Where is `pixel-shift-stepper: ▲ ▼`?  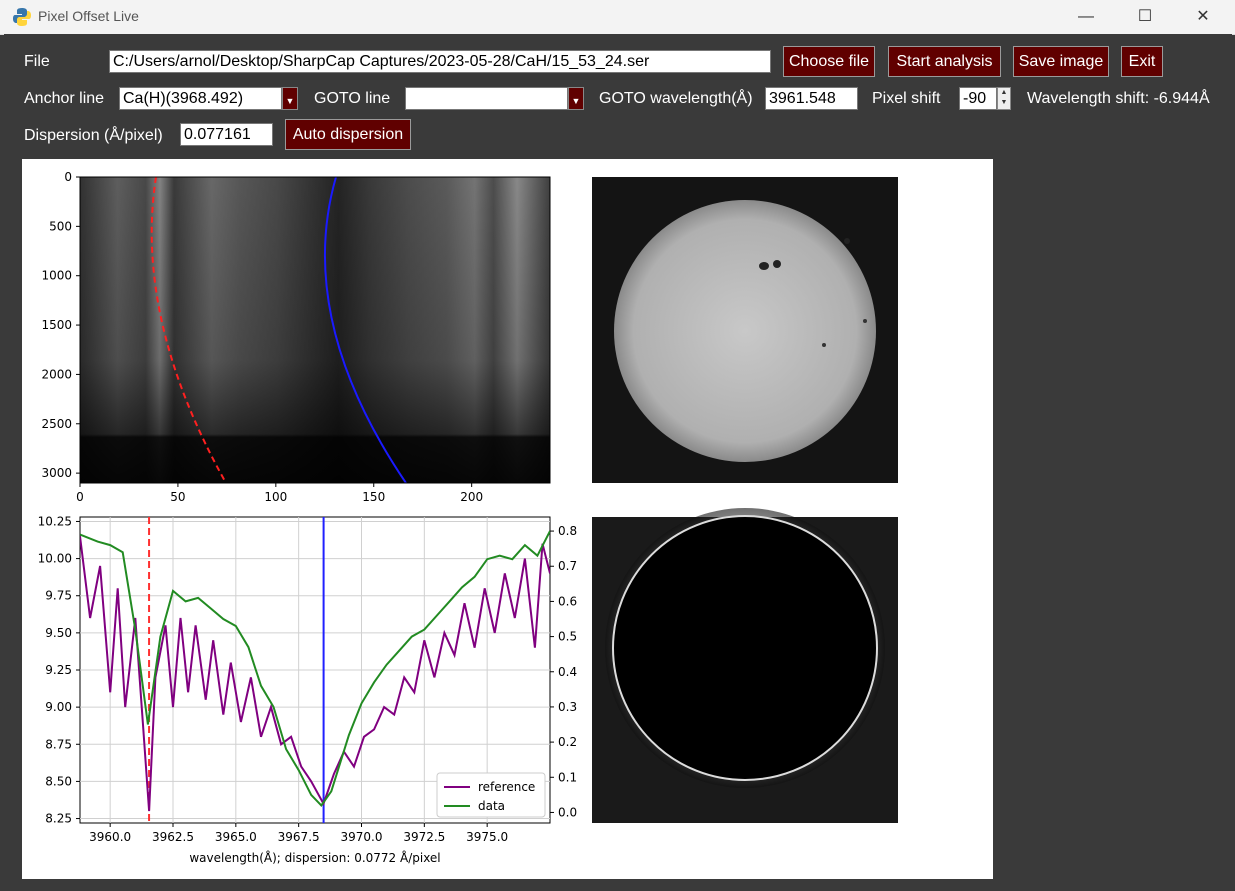 pixel-shift-stepper: ▲ ▼ is located at coordinates (1004, 98).